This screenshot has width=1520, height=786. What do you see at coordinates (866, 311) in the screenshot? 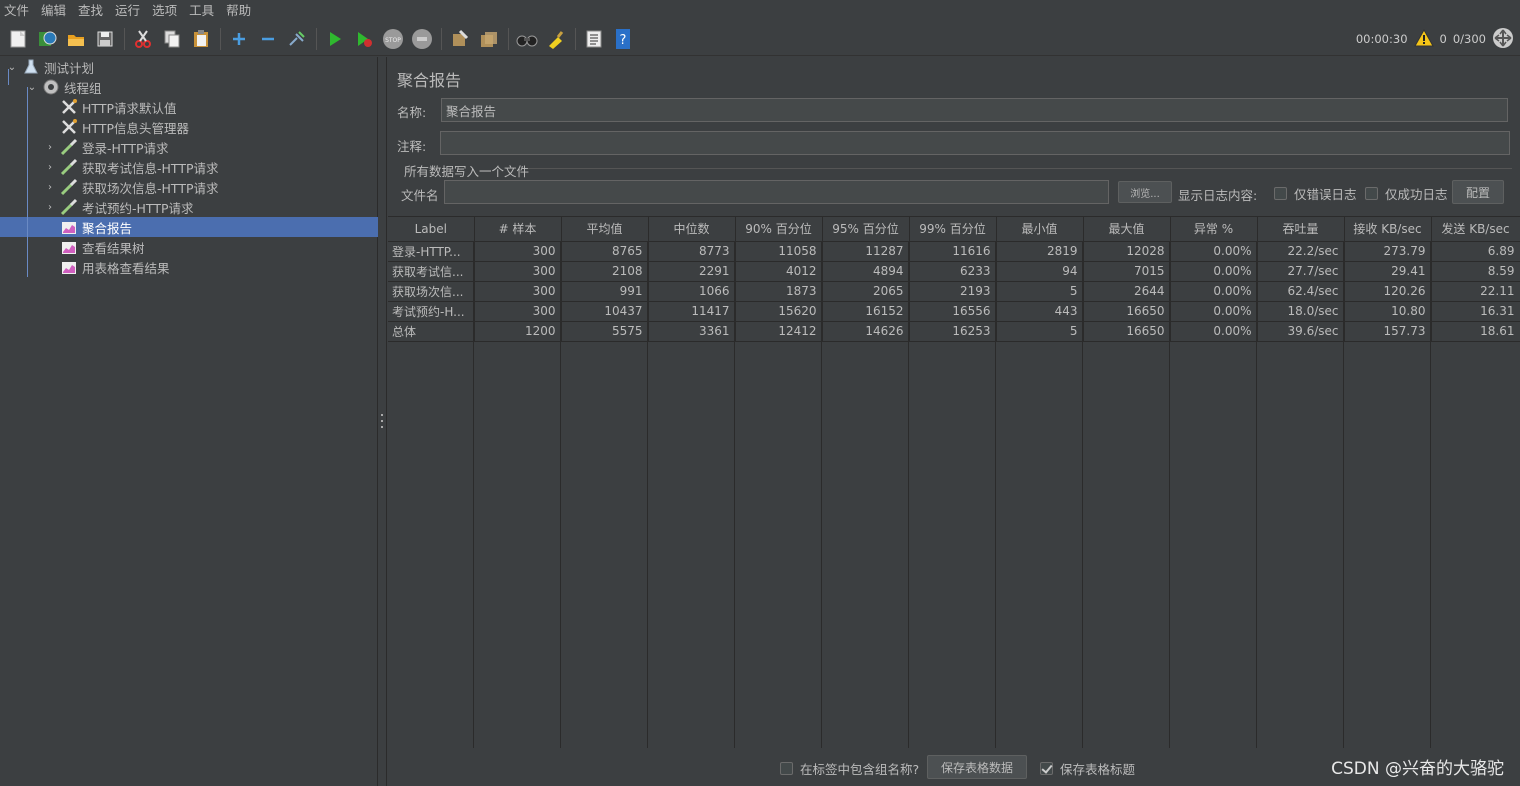
I see `table-cell: 16152` at bounding box center [866, 311].